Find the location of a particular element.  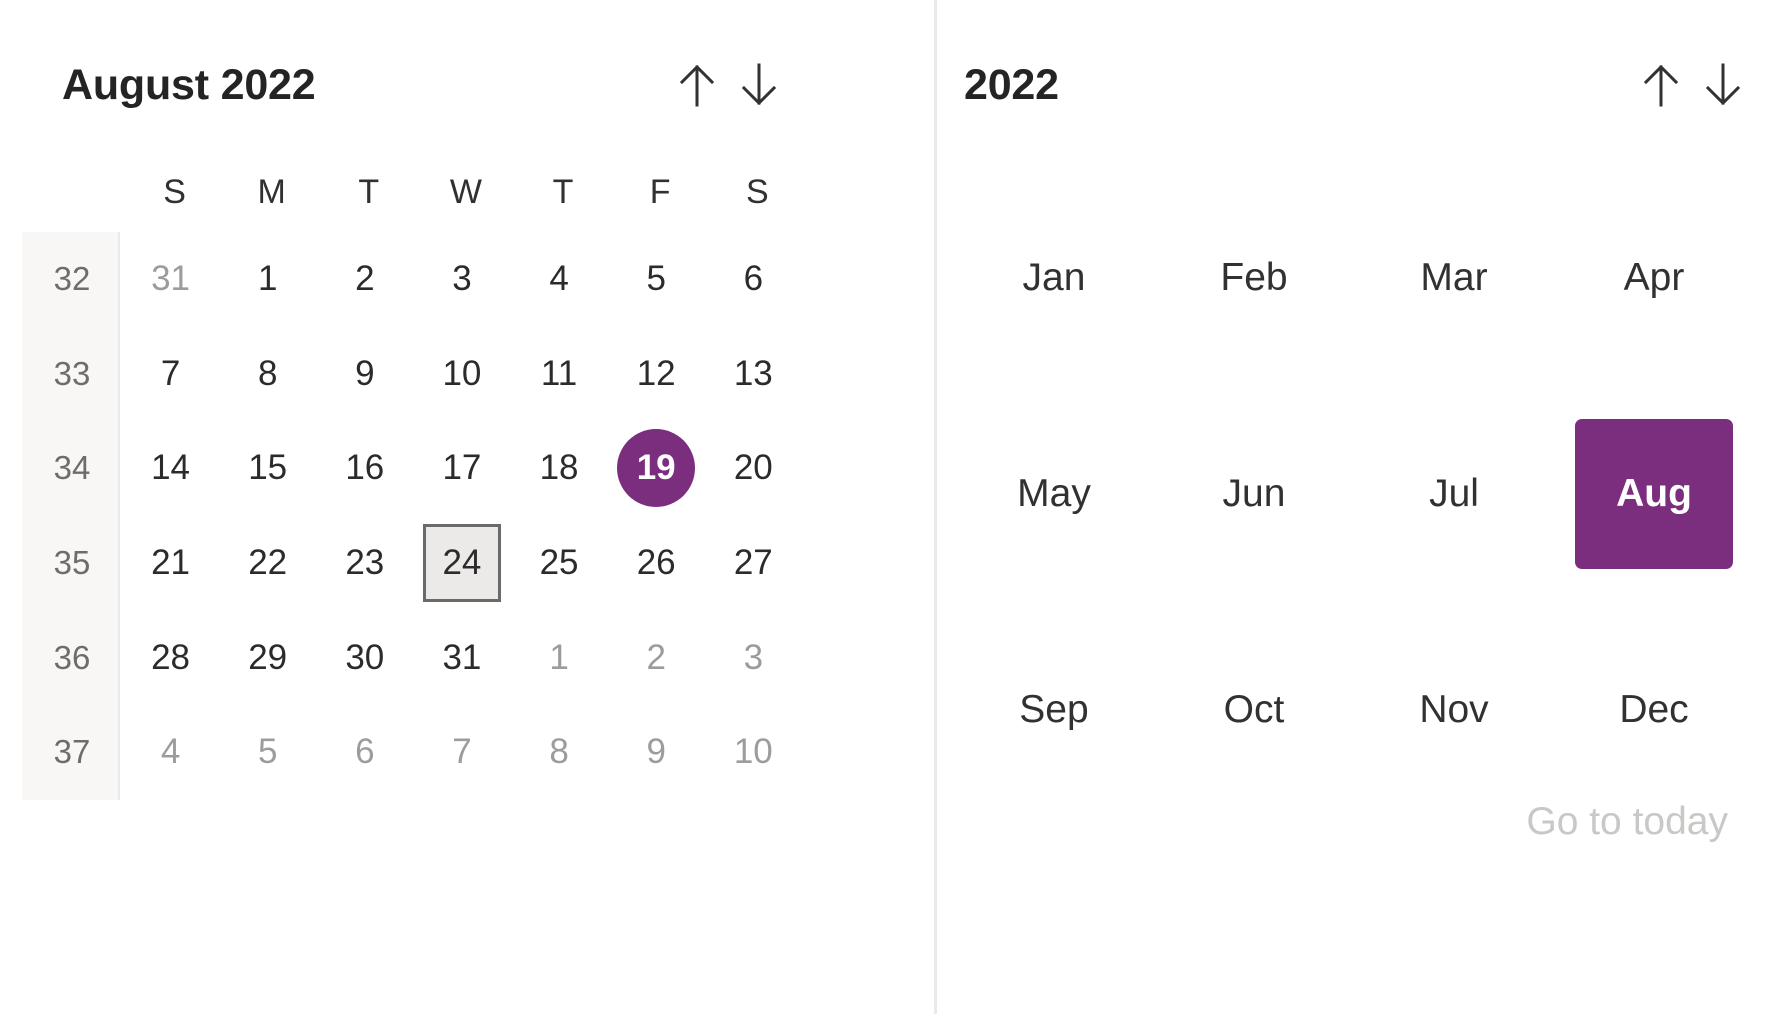

week-row: 36 28 29 30 31 1 2 3 is located at coordinates (414, 657).